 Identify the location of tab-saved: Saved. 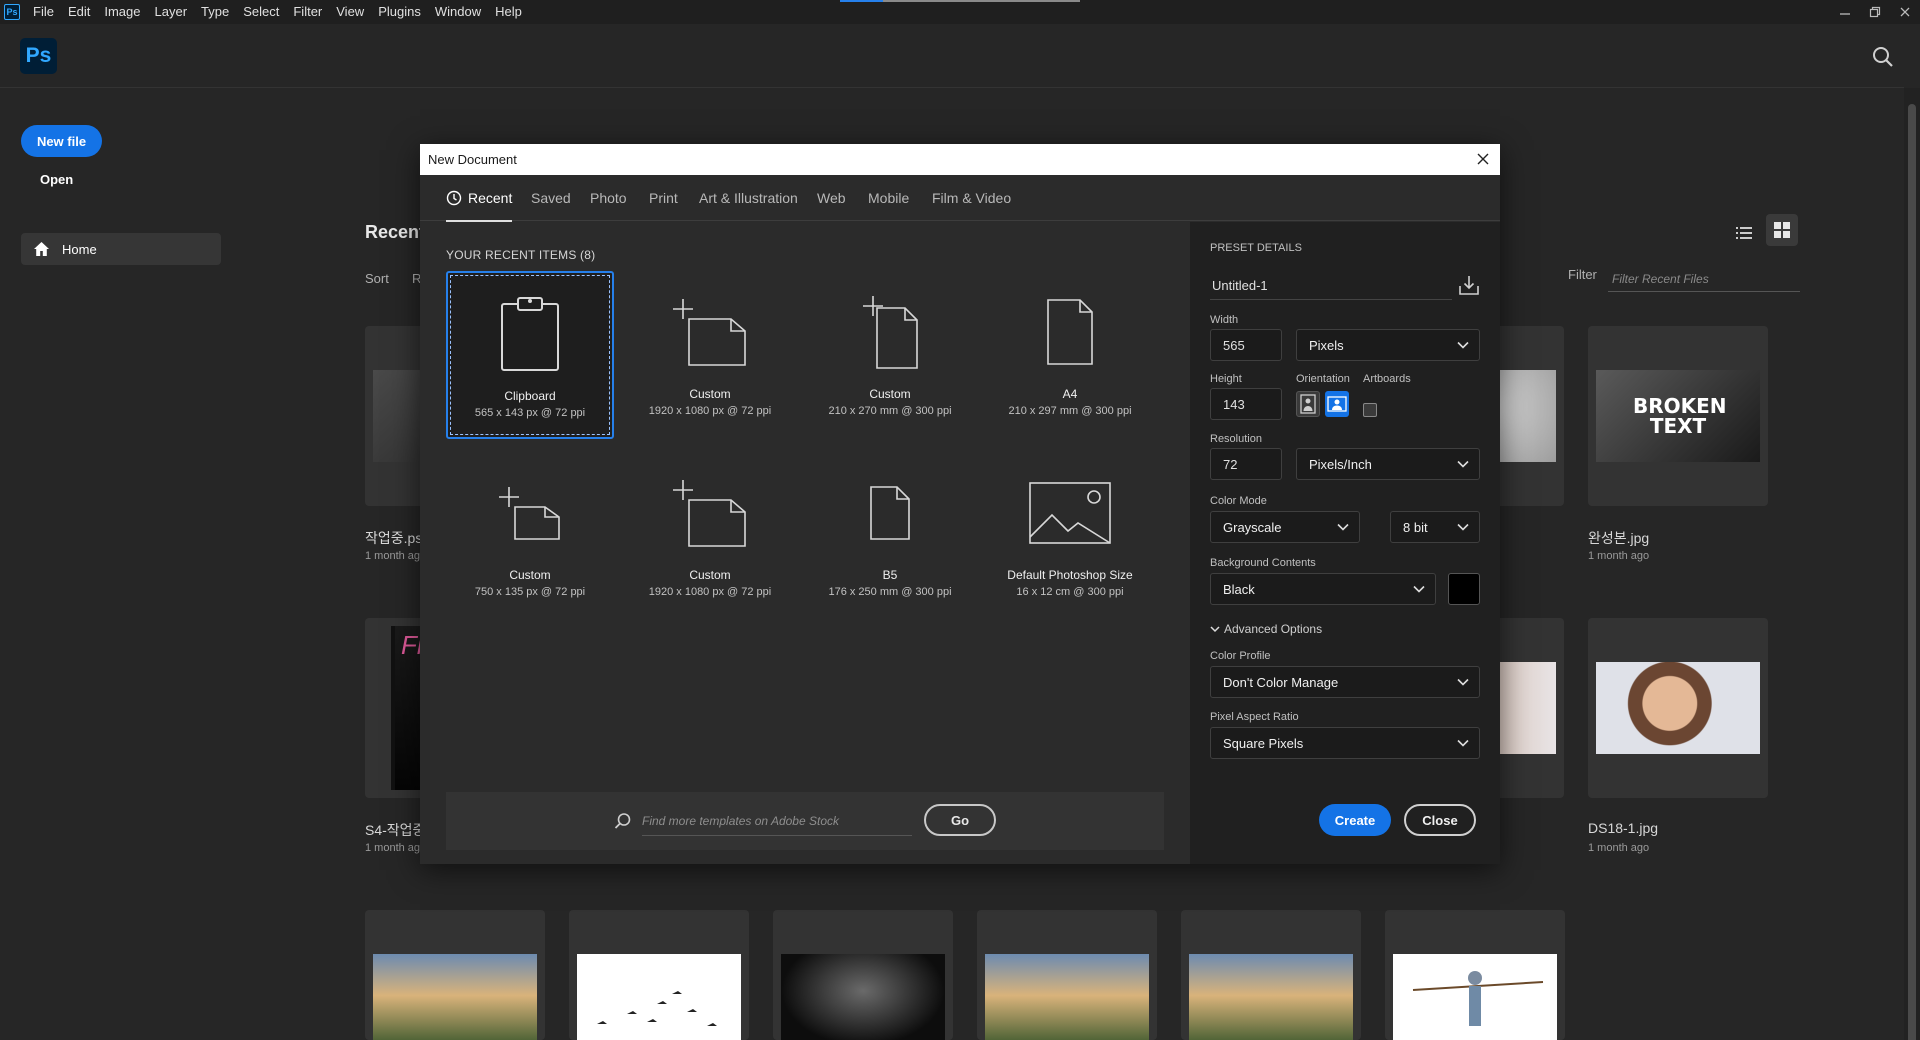
(551, 198).